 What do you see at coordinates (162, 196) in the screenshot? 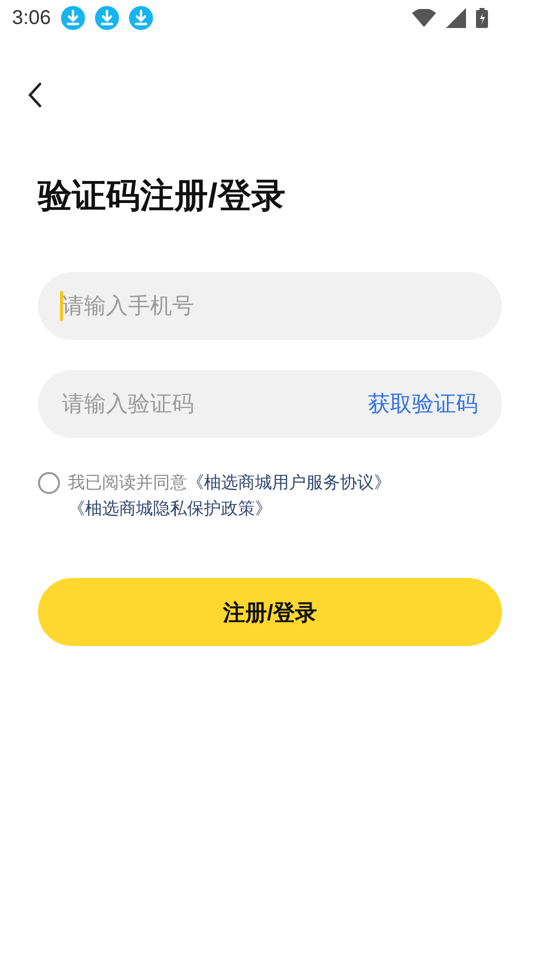
I see `page-title: 验证码注册/登录` at bounding box center [162, 196].